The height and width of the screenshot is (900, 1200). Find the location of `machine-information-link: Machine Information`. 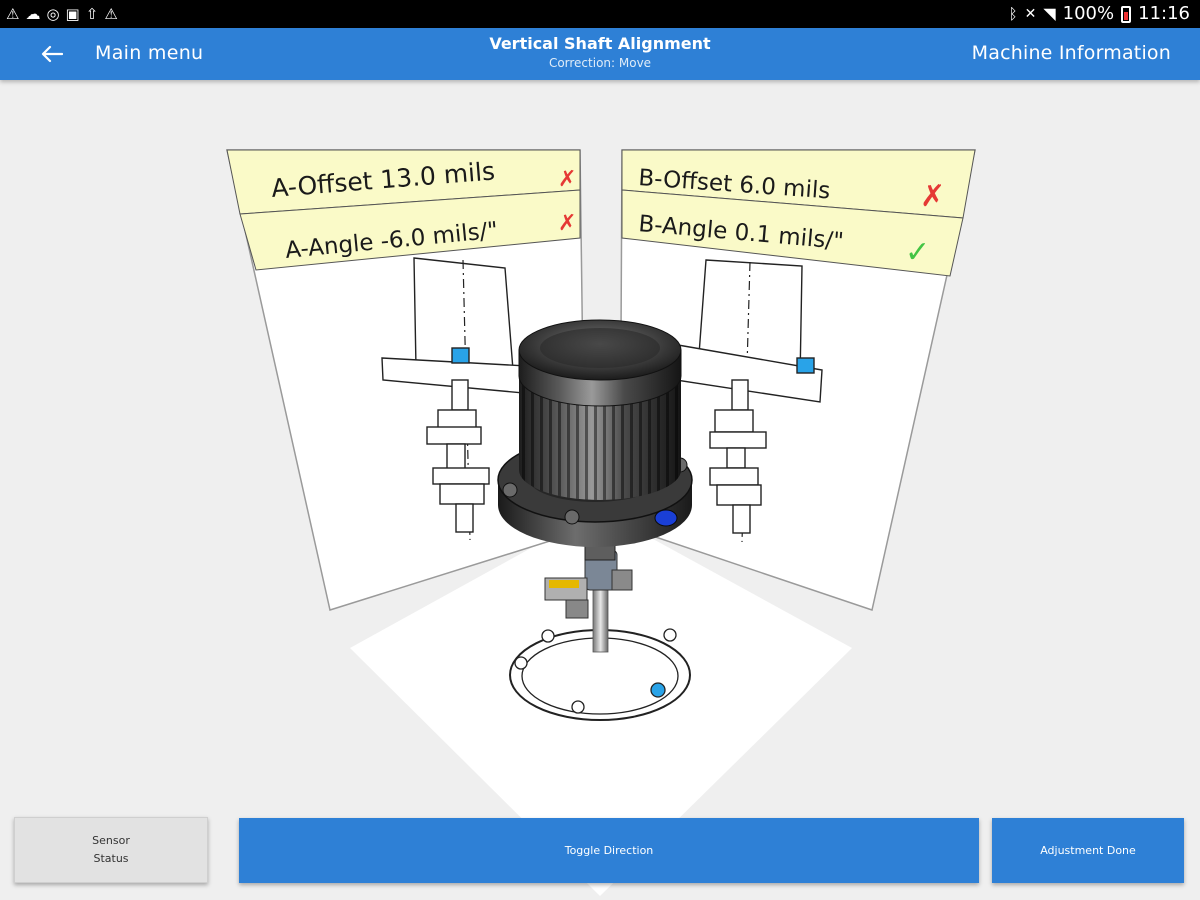

machine-information-link: Machine Information is located at coordinates (1071, 53).